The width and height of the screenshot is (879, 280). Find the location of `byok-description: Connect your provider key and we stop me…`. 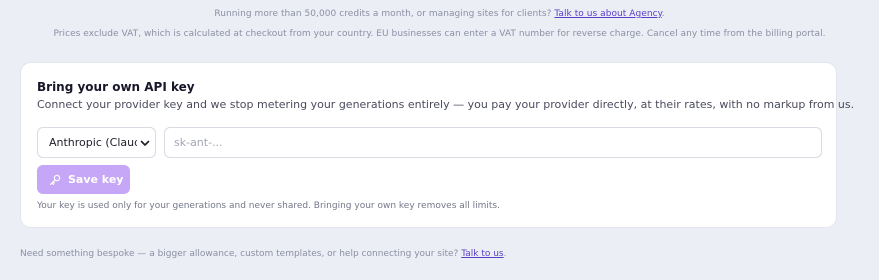

byok-description: Connect your provider key and we stop me… is located at coordinates (446, 104).